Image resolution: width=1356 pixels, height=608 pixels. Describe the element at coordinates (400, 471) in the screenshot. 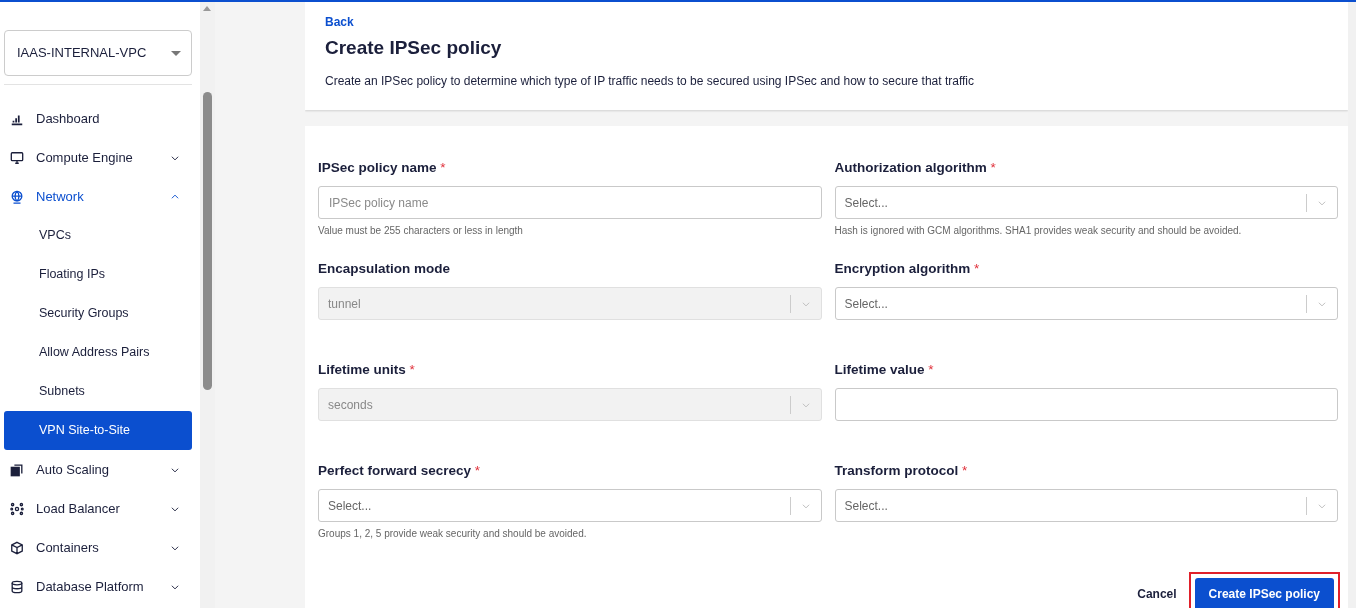

I see `field-label: Perfect forward secrecy *` at that location.